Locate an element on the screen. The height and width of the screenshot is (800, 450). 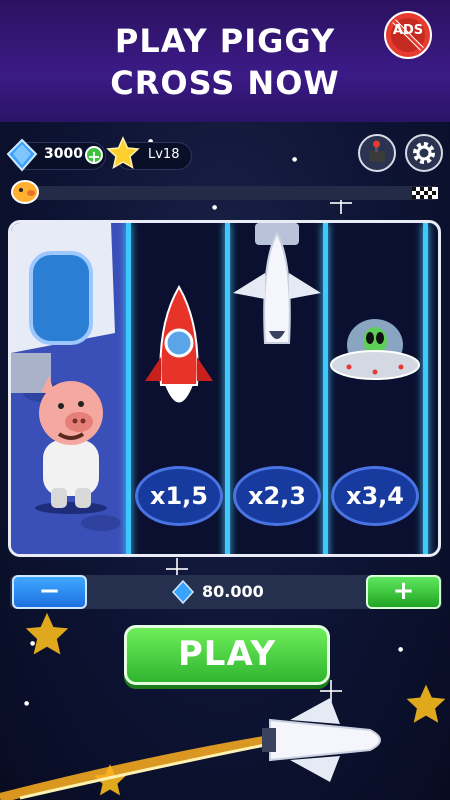
settings-button is located at coordinates (424, 153).